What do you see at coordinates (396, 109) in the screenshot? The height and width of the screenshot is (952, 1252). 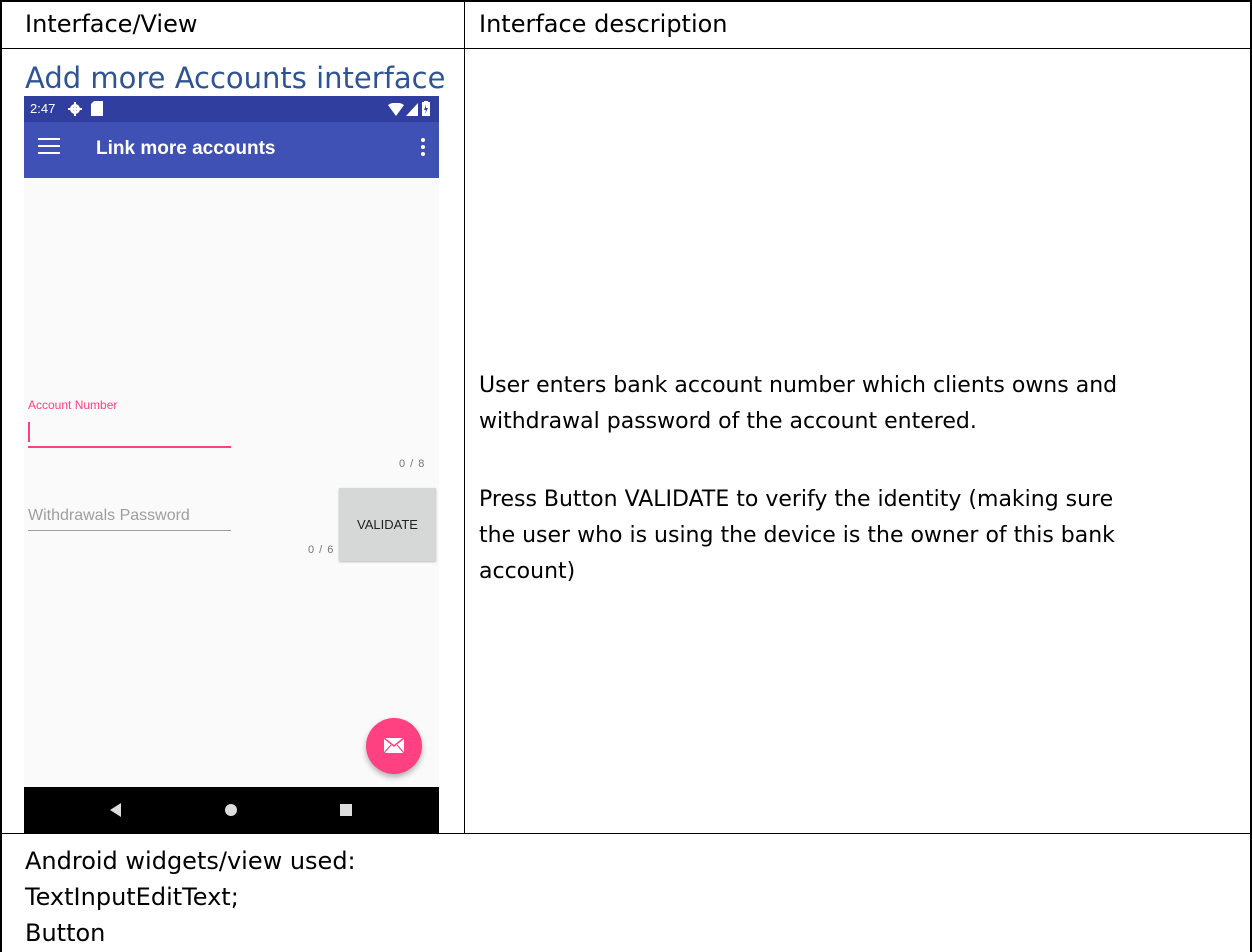 I see `wifi-icon` at bounding box center [396, 109].